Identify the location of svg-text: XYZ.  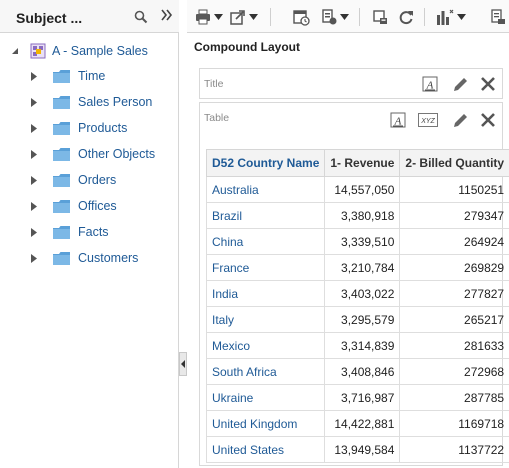
(427, 121).